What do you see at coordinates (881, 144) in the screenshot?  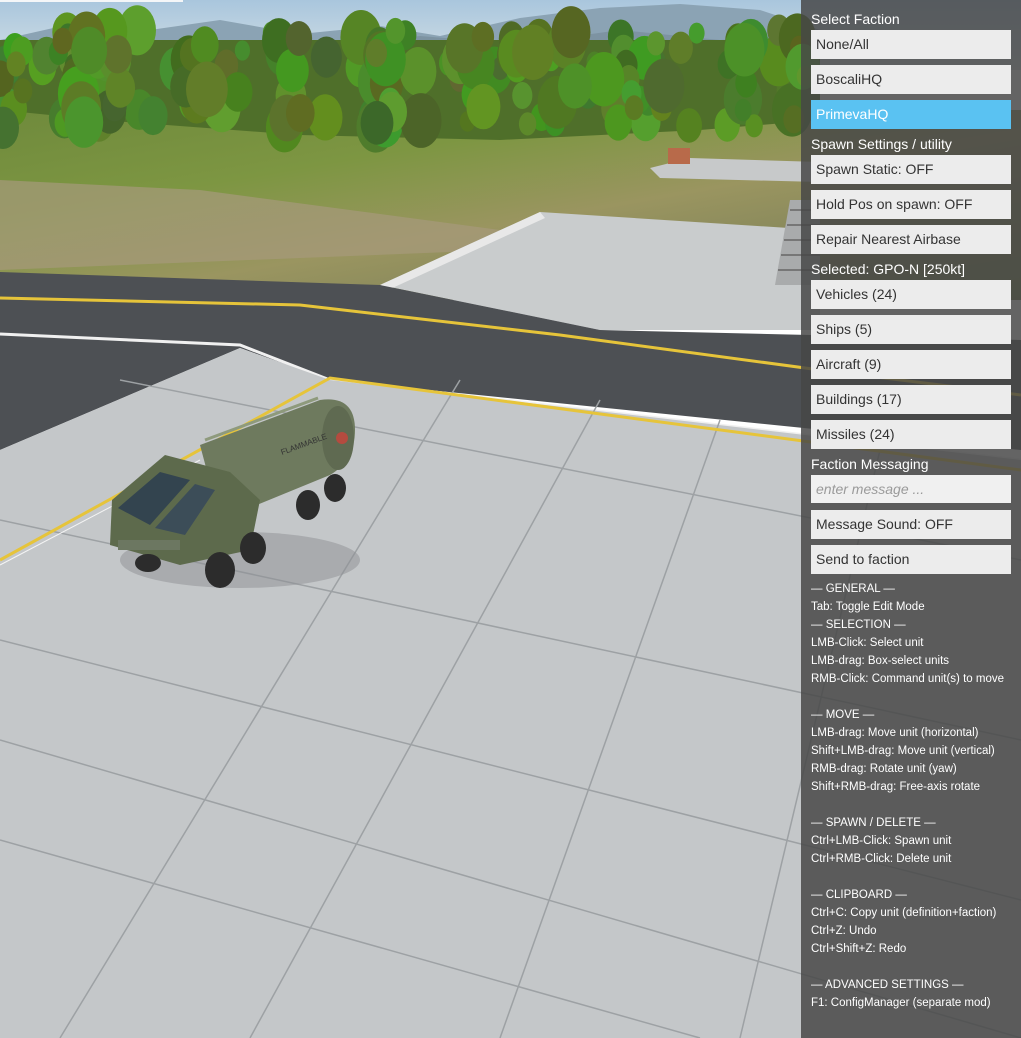 I see `spawn-settings-header: Spawn Settings / utility` at bounding box center [881, 144].